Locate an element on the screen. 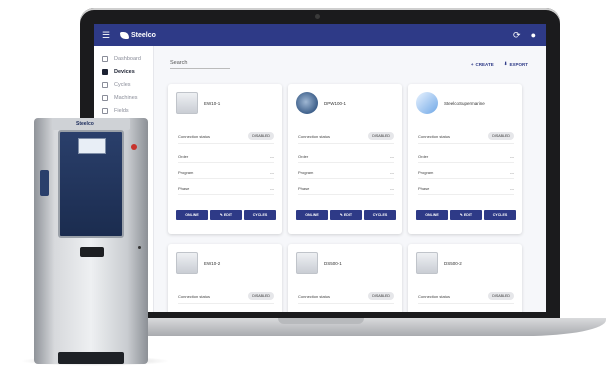 This screenshot has width=614, height=369. devices-icon is located at coordinates (105, 71).